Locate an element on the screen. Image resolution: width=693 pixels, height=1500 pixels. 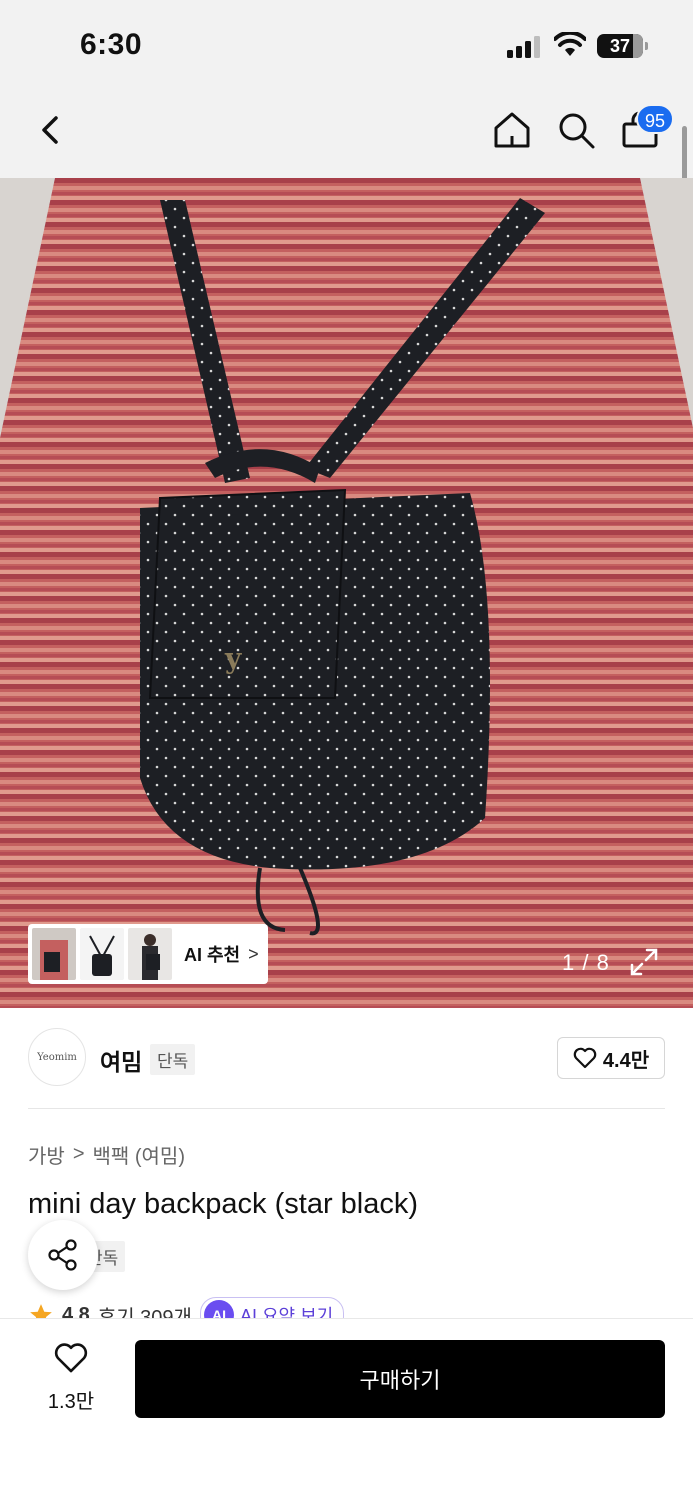
chevron-right-icon: > is located at coordinates (253, 953).